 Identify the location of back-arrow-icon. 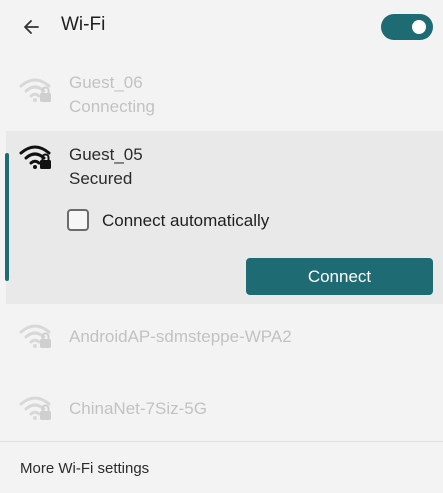
(32, 27).